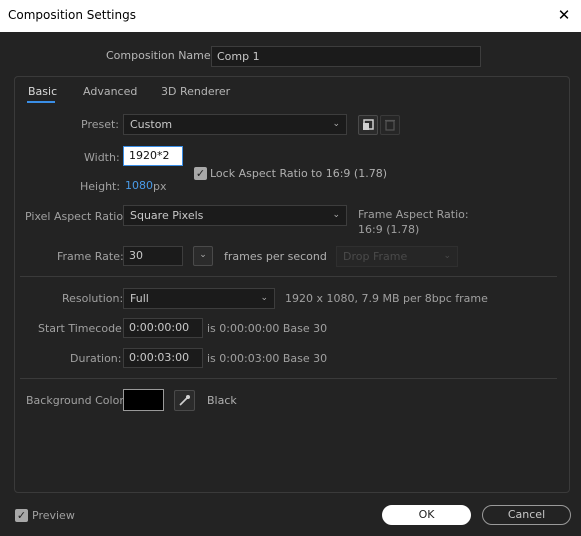 Image resolution: width=581 pixels, height=536 pixels. Describe the element at coordinates (375, 256) in the screenshot. I see `drop-frame-value: Drop Frame` at that location.